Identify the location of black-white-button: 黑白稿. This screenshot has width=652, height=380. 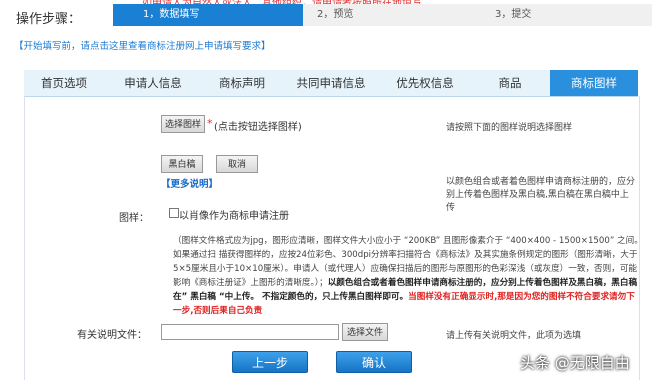
(182, 164).